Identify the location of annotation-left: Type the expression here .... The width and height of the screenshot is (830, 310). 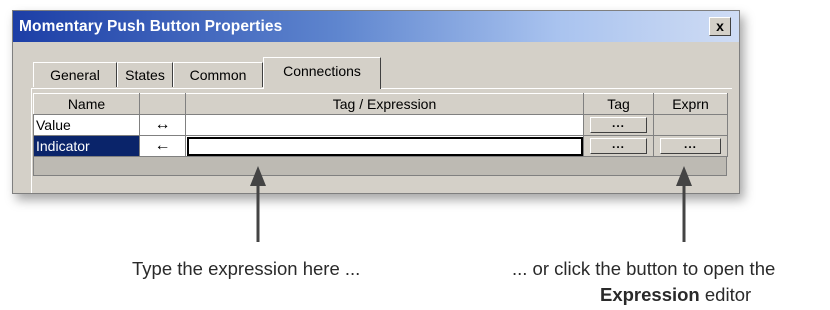
(246, 268).